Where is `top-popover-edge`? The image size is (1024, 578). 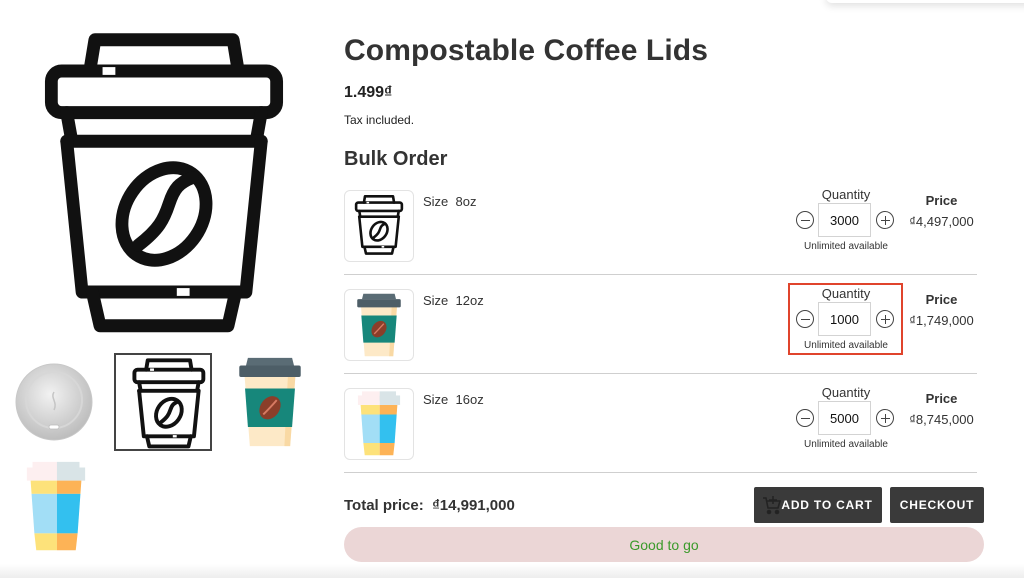 top-popover-edge is located at coordinates (925, 1).